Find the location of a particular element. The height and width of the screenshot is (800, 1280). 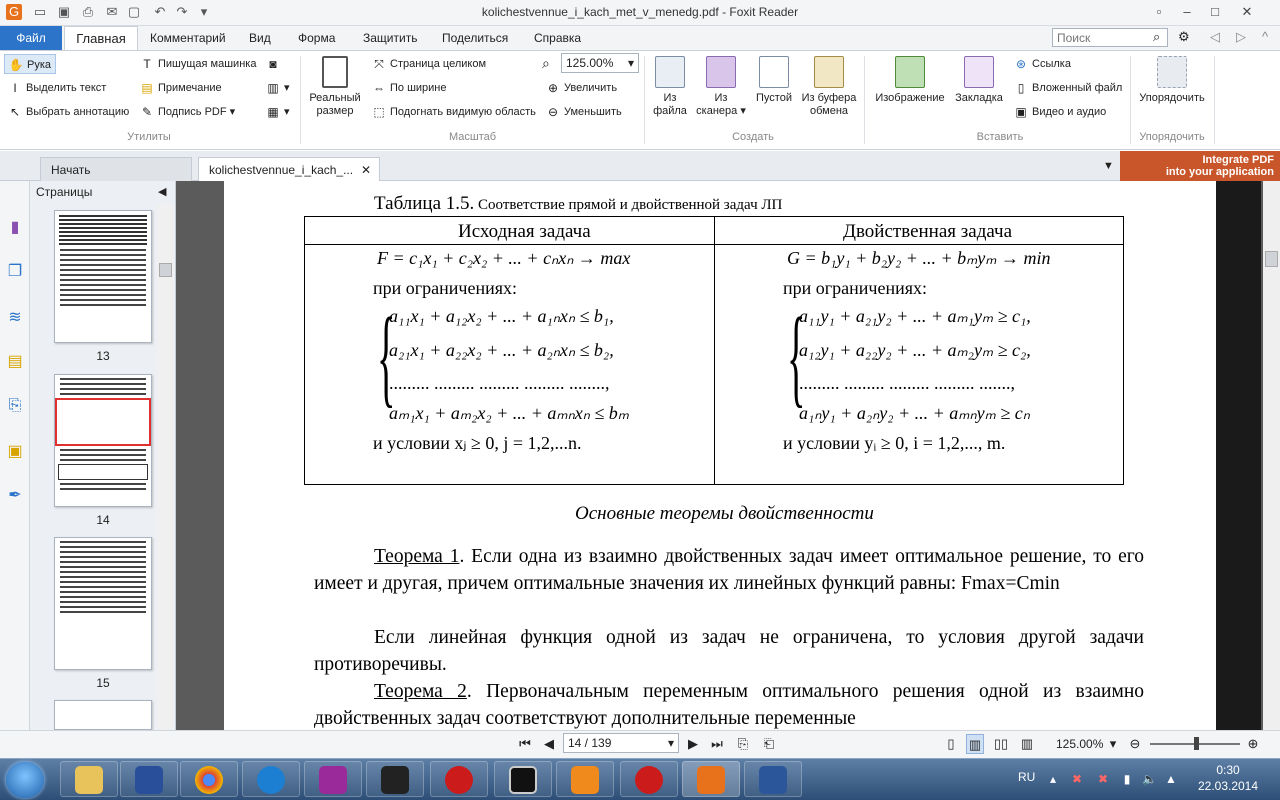

zoom-out-button: ⊖ Уменьшить is located at coordinates (582, 112).